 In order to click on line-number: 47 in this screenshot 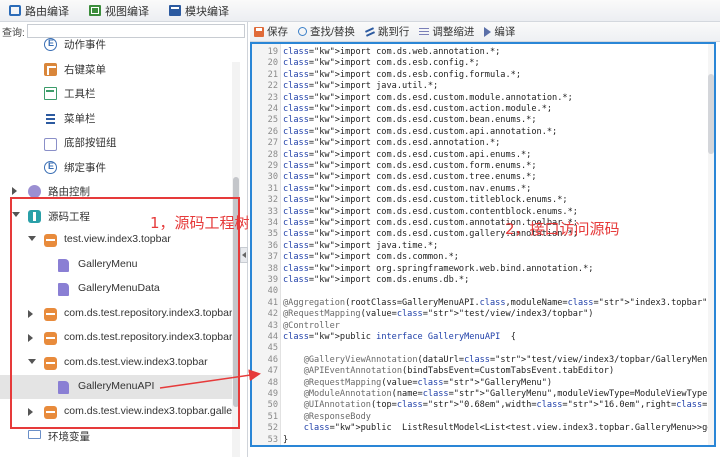, I will do `click(272, 371)`.